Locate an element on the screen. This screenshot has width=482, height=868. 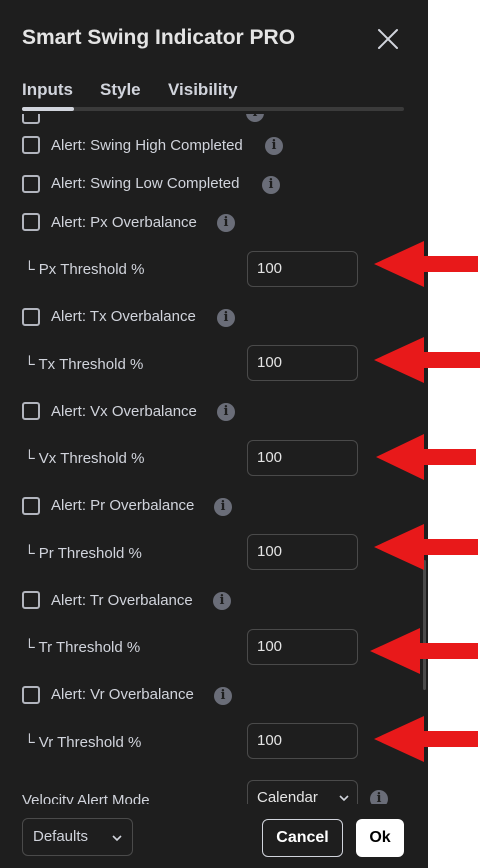
dialog-footer: Defaults Cancel Ok is located at coordinates (214, 836).